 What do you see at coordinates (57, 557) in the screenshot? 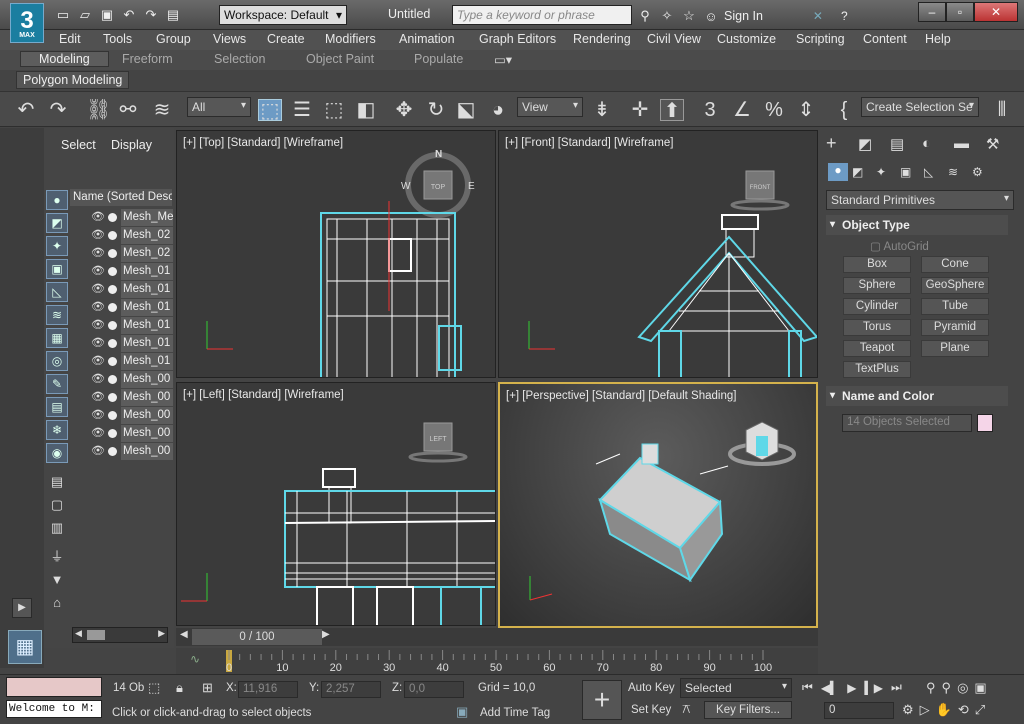
I see `filter-icon: ⏚` at bounding box center [57, 557].